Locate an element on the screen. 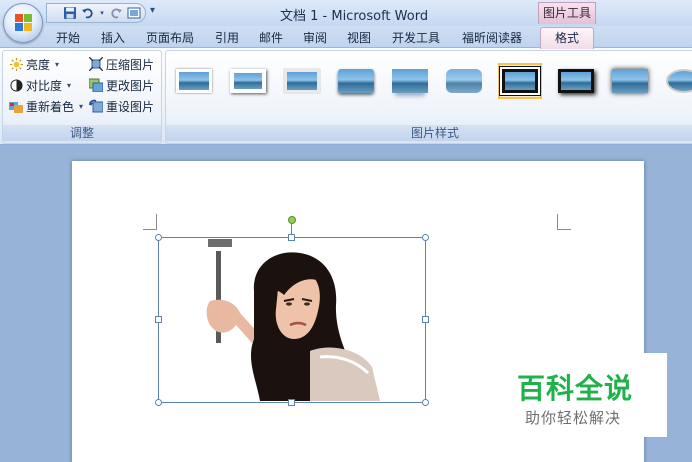 The height and width of the screenshot is (462, 692). reset-picture-label: 重设图片 is located at coordinates (130, 106).